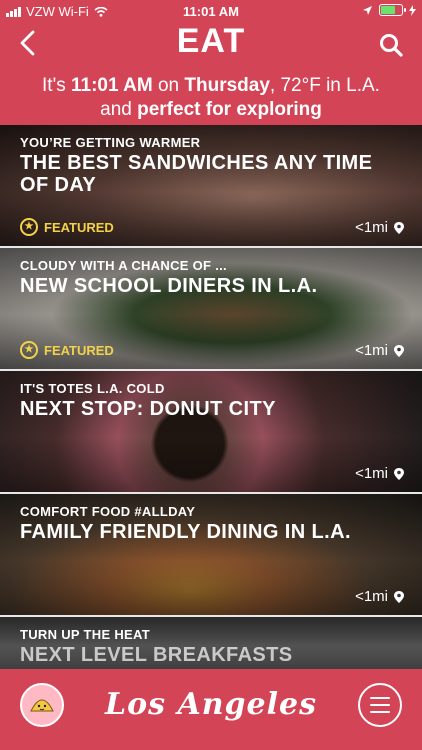 The width and height of the screenshot is (422, 750). What do you see at coordinates (196, 174) in the screenshot?
I see `card-headline: THE BEST SANDWICHES ANY TIME OF DAY` at bounding box center [196, 174].